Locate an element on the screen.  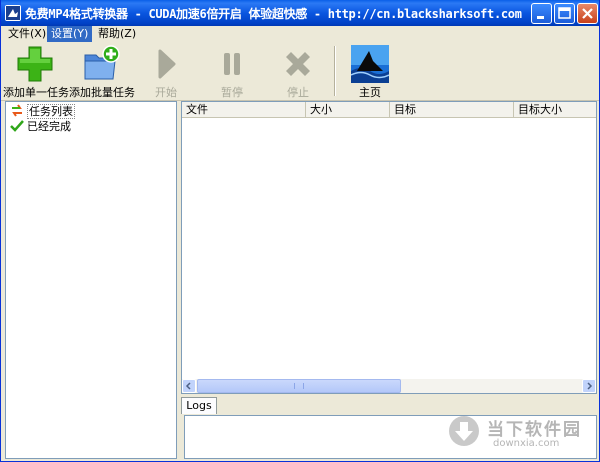
maximize-button is located at coordinates (564, 13).